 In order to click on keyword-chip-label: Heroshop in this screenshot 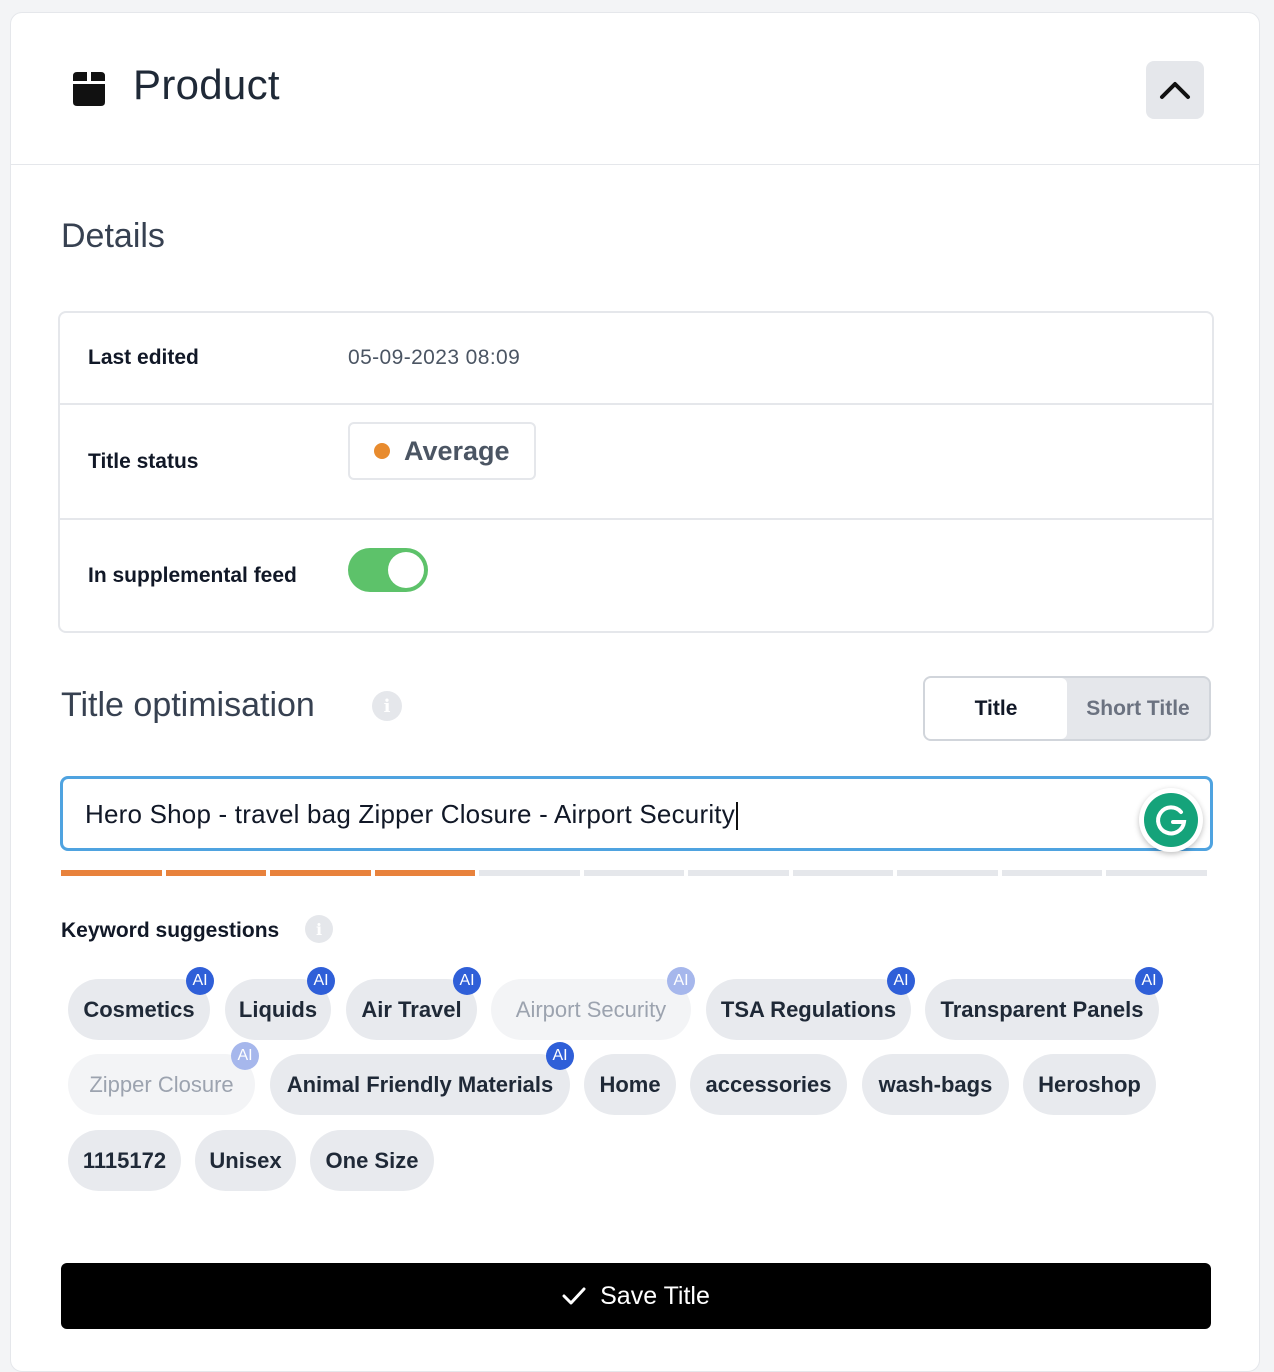, I will do `click(1089, 1084)`.